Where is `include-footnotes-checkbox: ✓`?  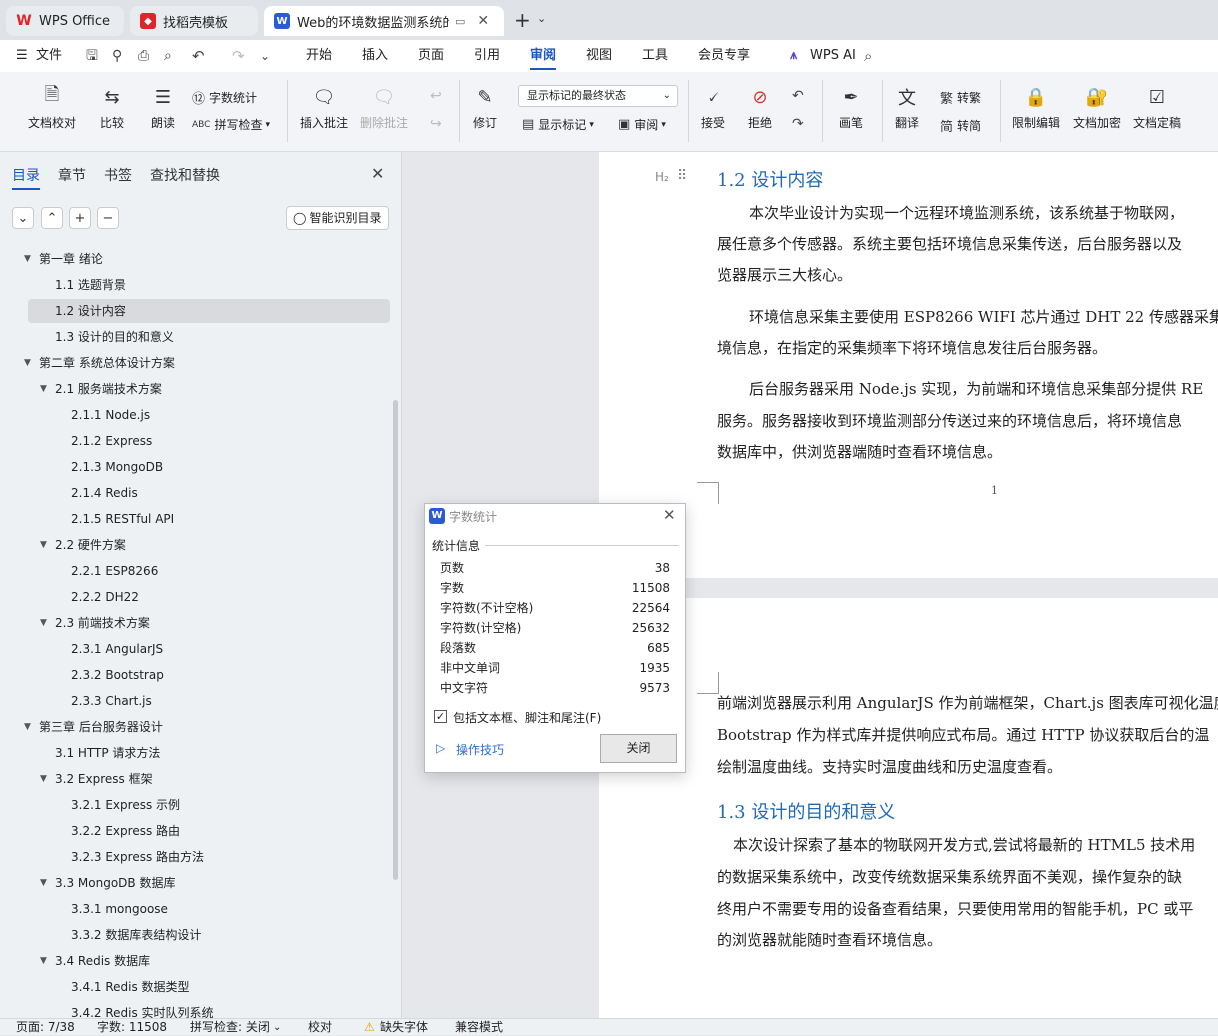 include-footnotes-checkbox: ✓ is located at coordinates (440, 716).